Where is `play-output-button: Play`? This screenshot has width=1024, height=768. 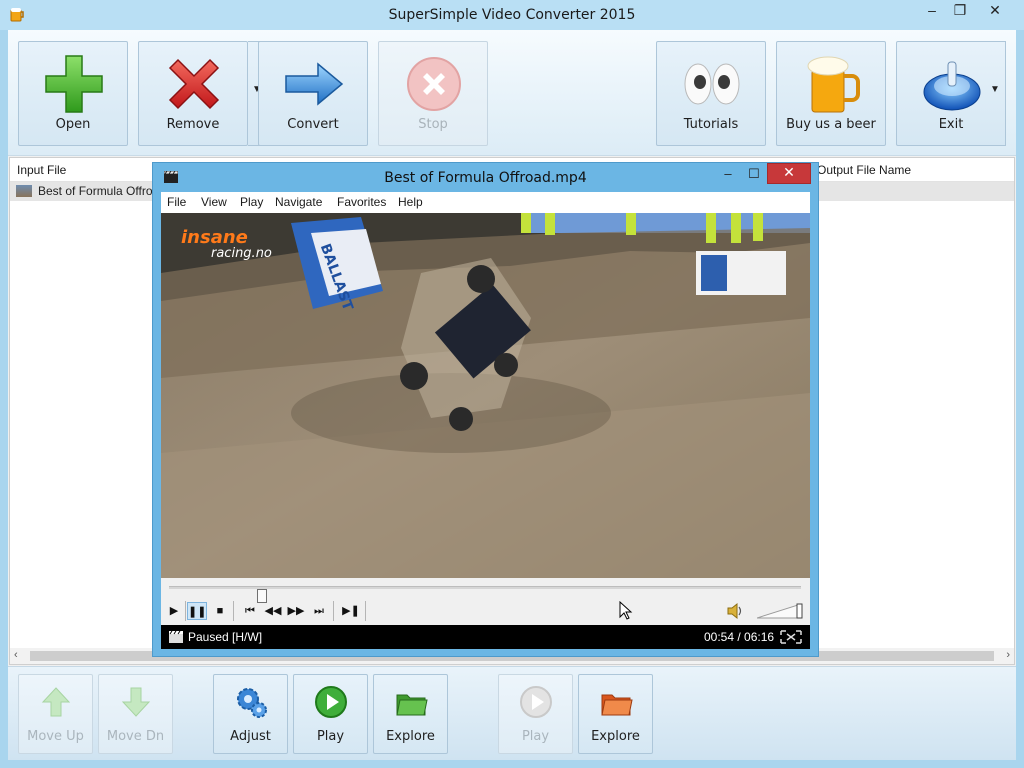
play-output-button: Play is located at coordinates (535, 714).